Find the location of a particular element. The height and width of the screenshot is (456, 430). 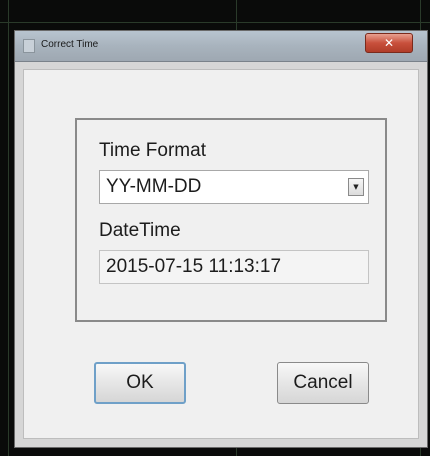

dropdown-arrow-button: ▼ is located at coordinates (356, 187).